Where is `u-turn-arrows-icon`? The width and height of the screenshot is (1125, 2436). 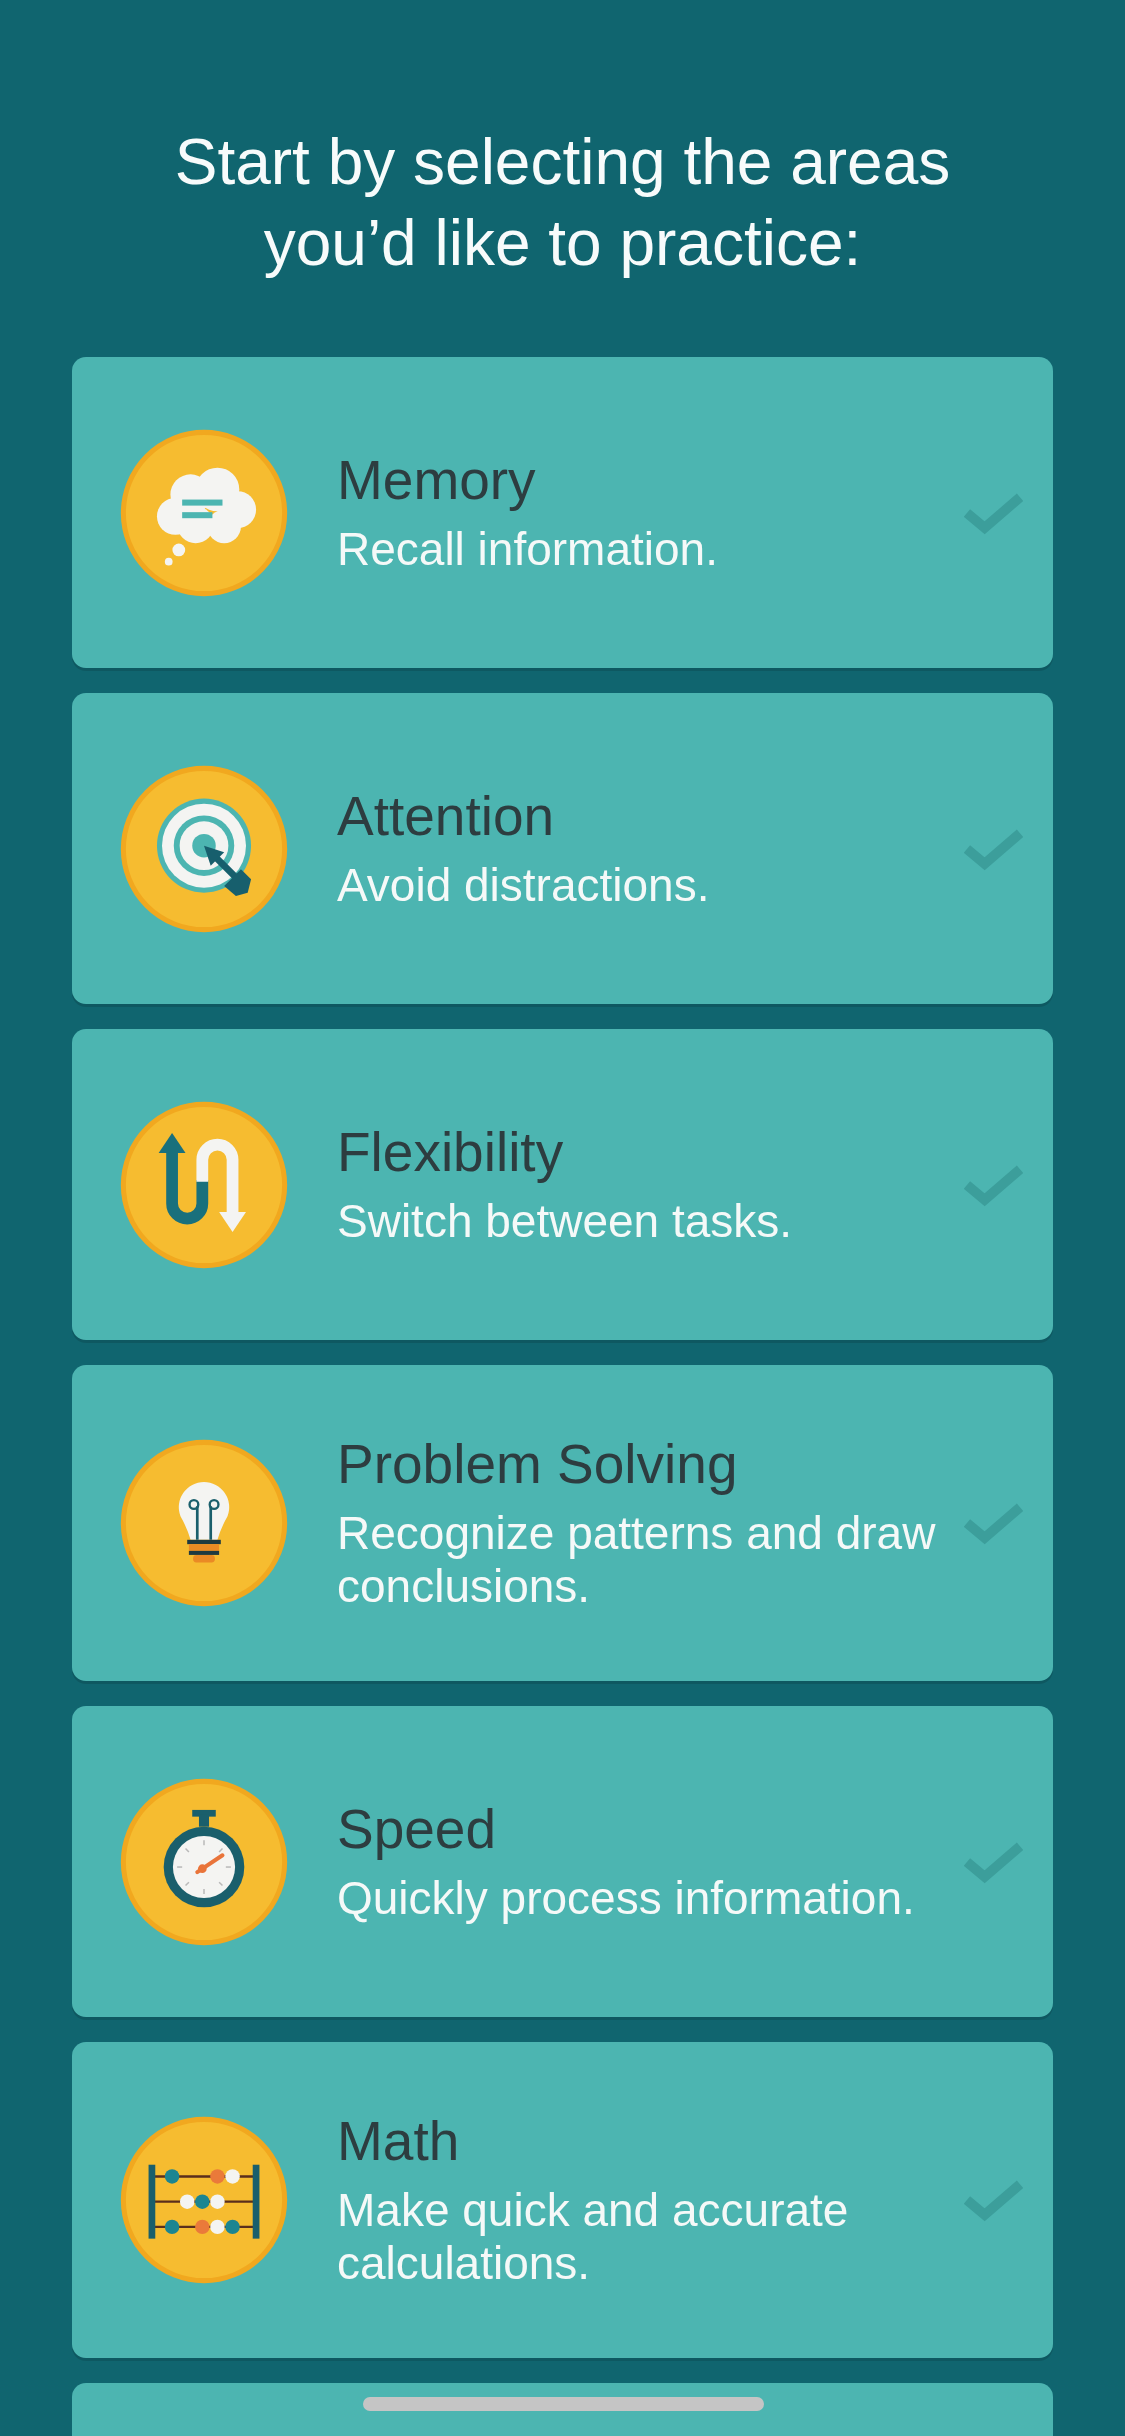
u-turn-arrows-icon is located at coordinates (204, 1184).